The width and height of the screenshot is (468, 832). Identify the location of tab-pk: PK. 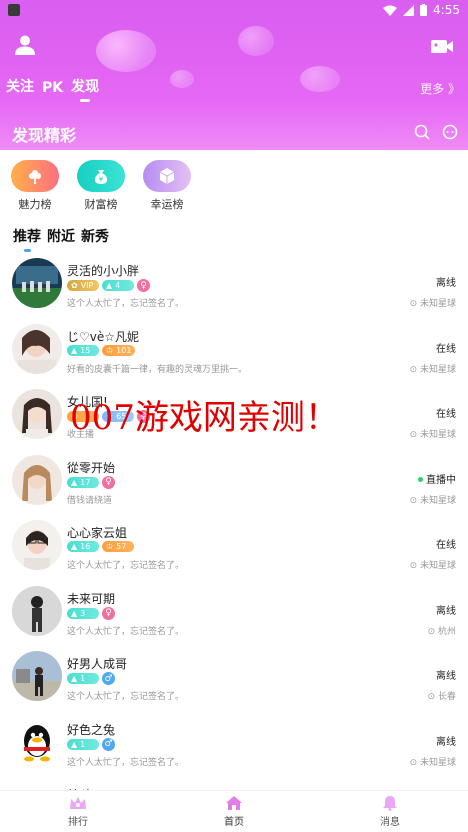
(52, 91).